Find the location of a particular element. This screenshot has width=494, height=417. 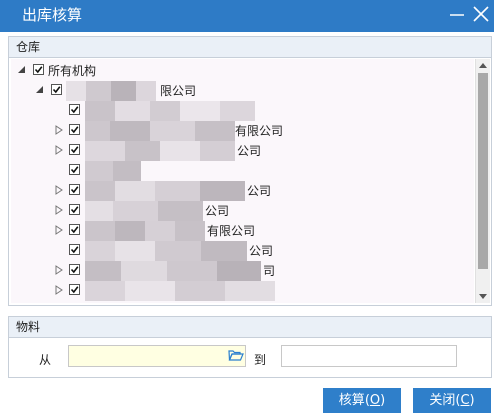

calculate-button-label: 核算 is located at coordinates (351, 400).